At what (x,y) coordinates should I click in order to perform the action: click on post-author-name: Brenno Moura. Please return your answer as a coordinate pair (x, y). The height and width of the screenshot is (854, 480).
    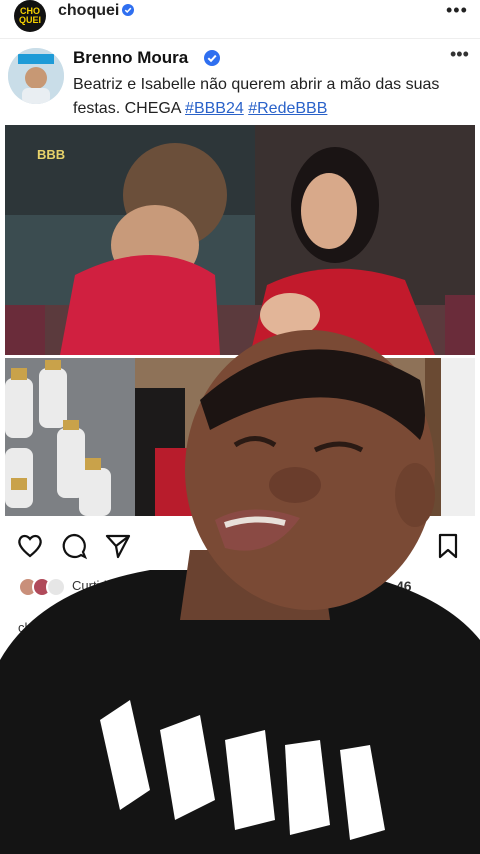
    Looking at the image, I should click on (130, 58).